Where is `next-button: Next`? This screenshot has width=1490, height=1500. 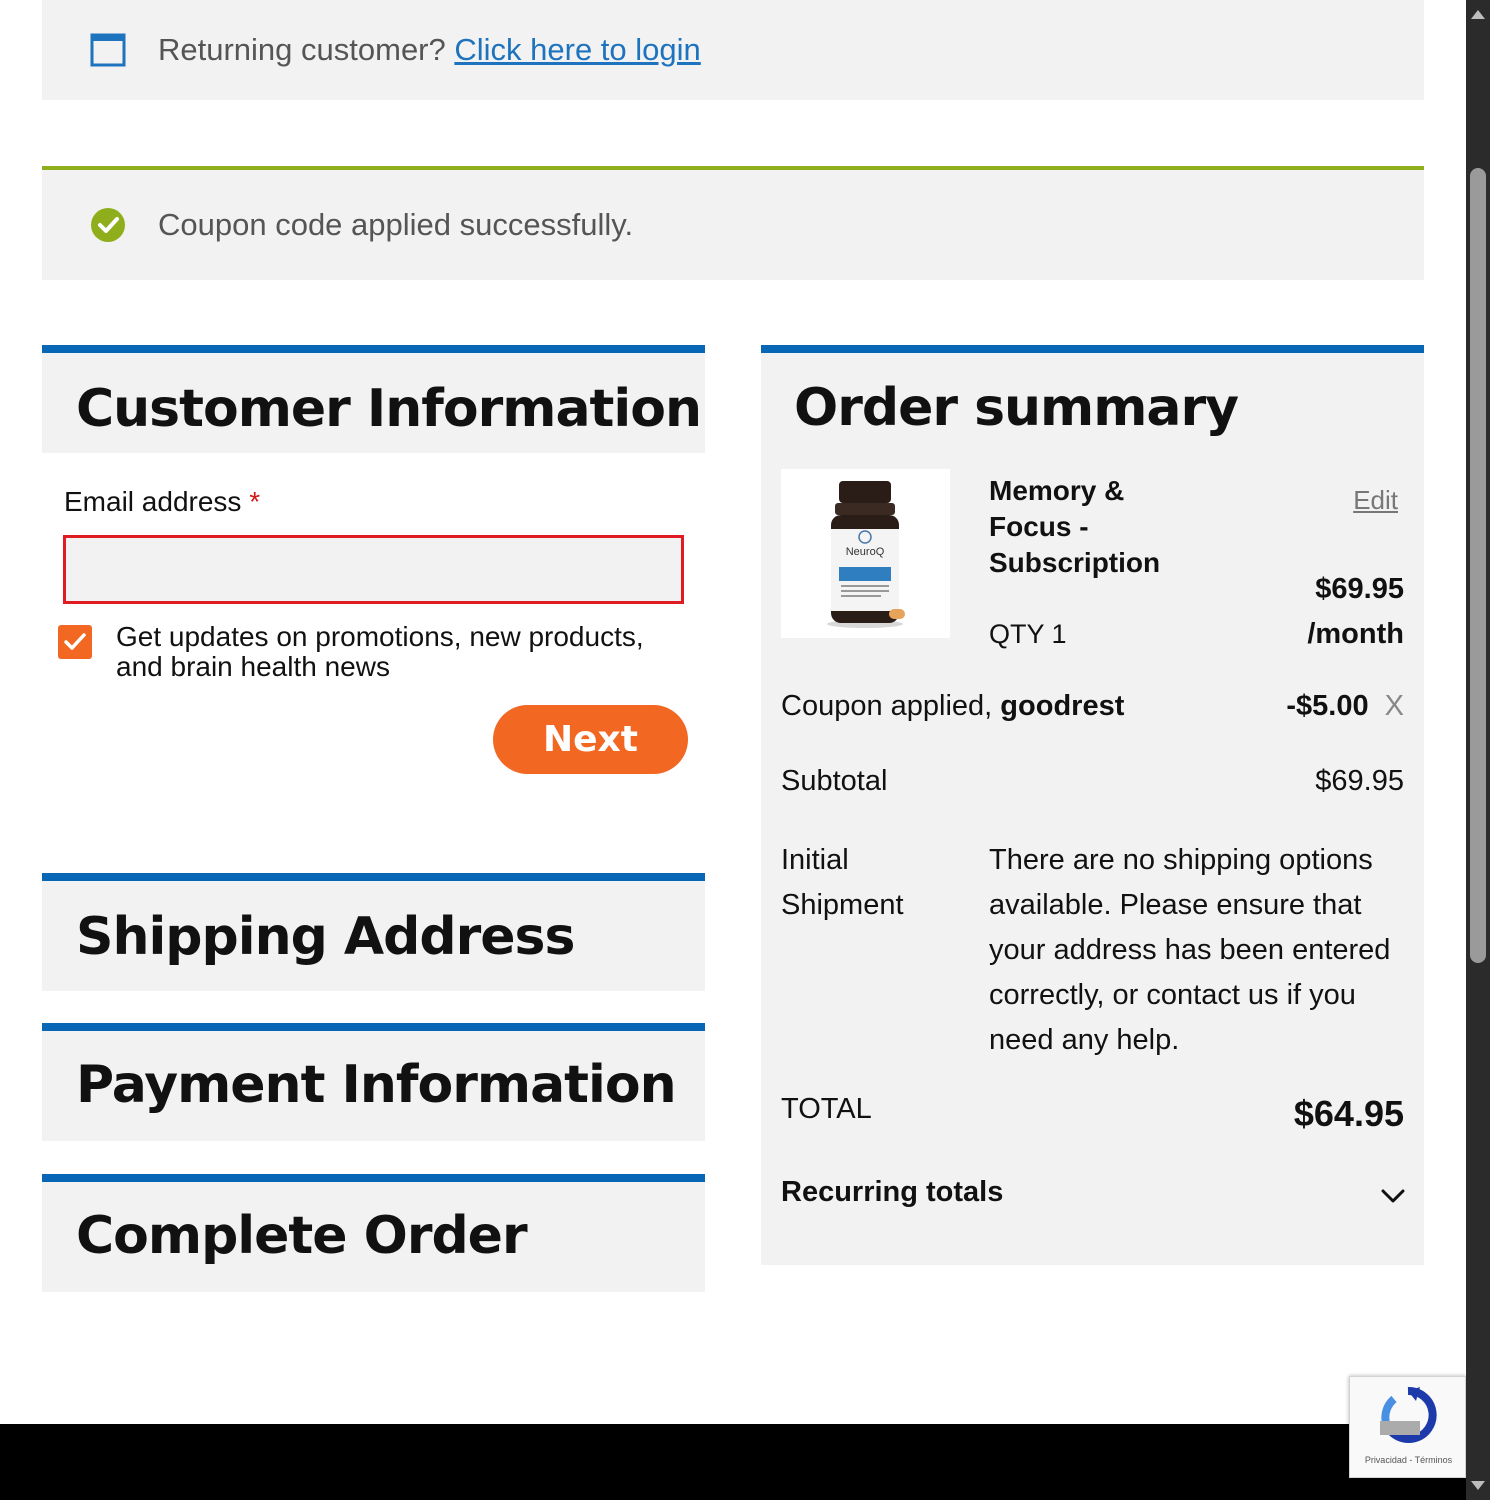 next-button: Next is located at coordinates (590, 739).